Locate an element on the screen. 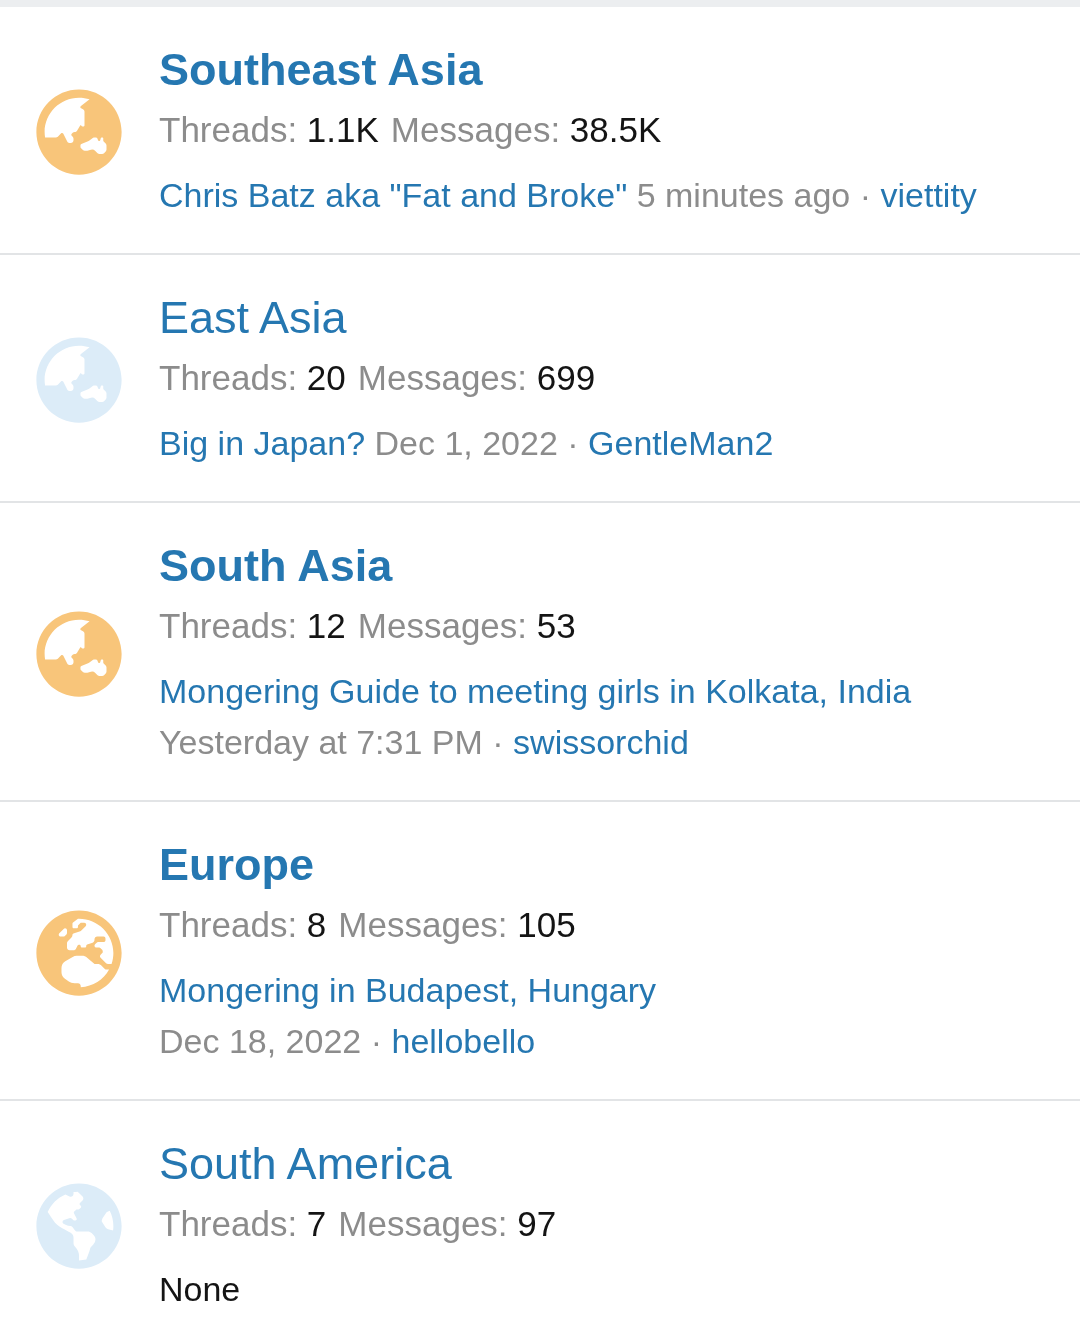 Image resolution: width=1080 pixels, height=1333 pixels. threads-count: 7 is located at coordinates (316, 1223).